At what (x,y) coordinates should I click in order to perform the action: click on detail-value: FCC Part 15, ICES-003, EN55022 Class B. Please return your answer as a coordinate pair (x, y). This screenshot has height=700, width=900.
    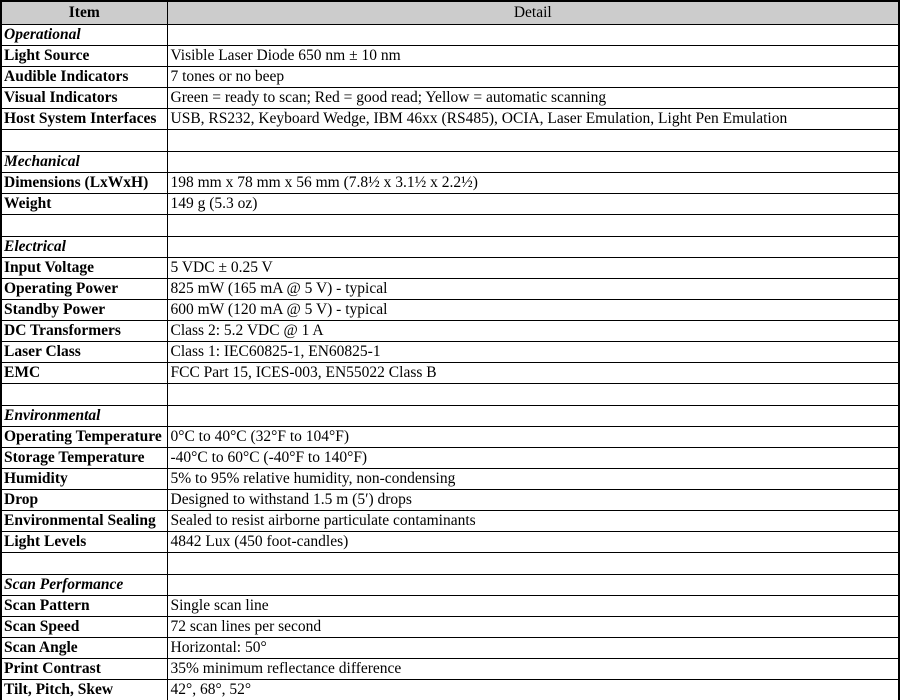
    Looking at the image, I should click on (533, 373).